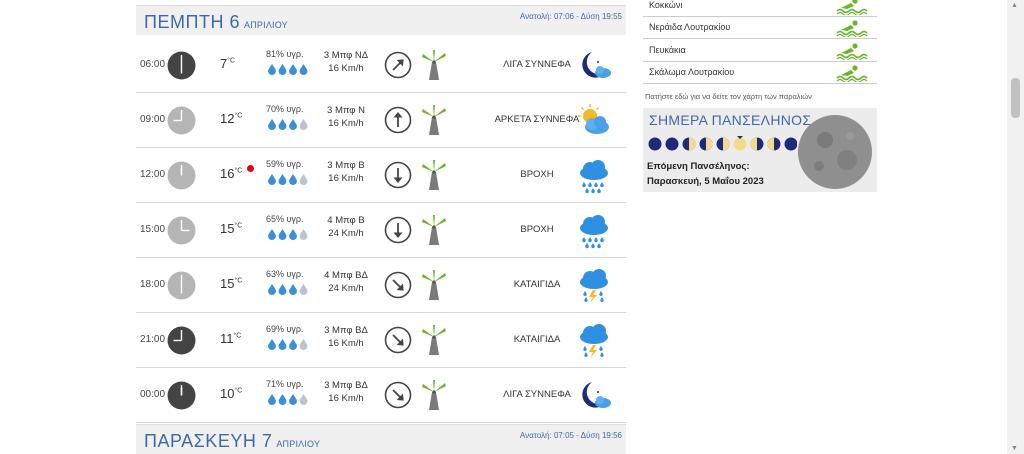 The height and width of the screenshot is (454, 1024). What do you see at coordinates (153, 284) in the screenshot?
I see `row-time: 18:00` at bounding box center [153, 284].